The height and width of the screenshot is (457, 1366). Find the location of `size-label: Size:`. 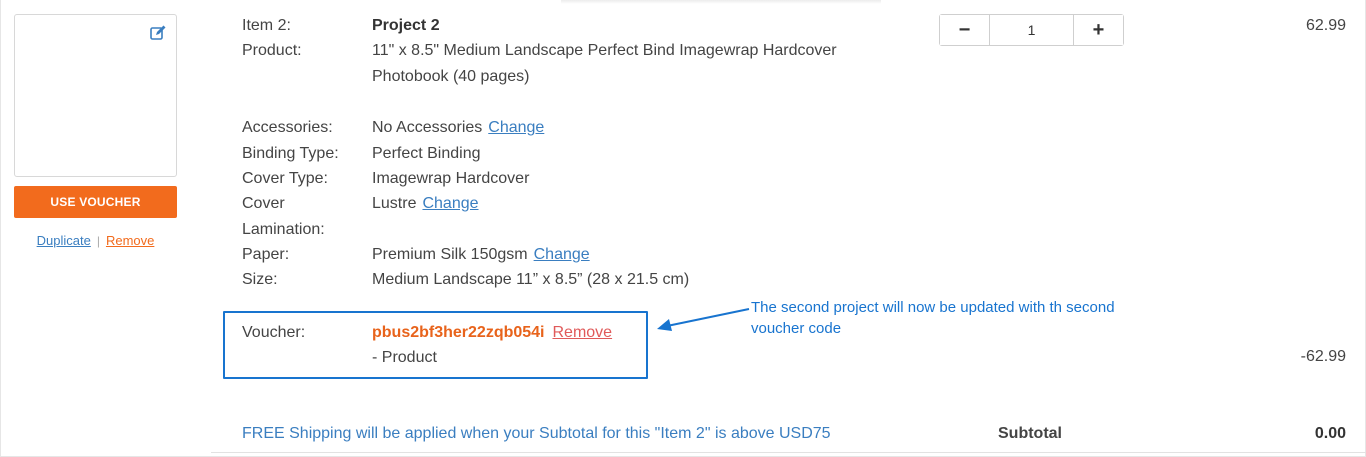

size-label: Size: is located at coordinates (260, 279).